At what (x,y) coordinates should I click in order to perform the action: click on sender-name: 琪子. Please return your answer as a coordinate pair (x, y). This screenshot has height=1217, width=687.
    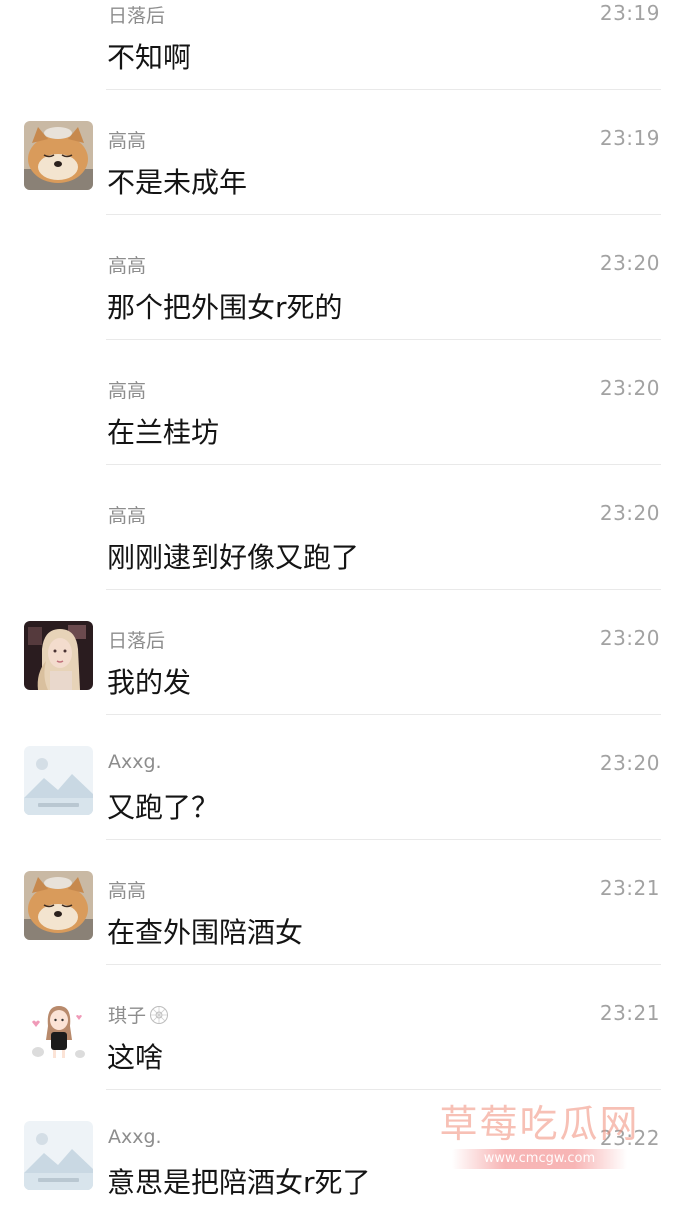
    Looking at the image, I should click on (138, 1015).